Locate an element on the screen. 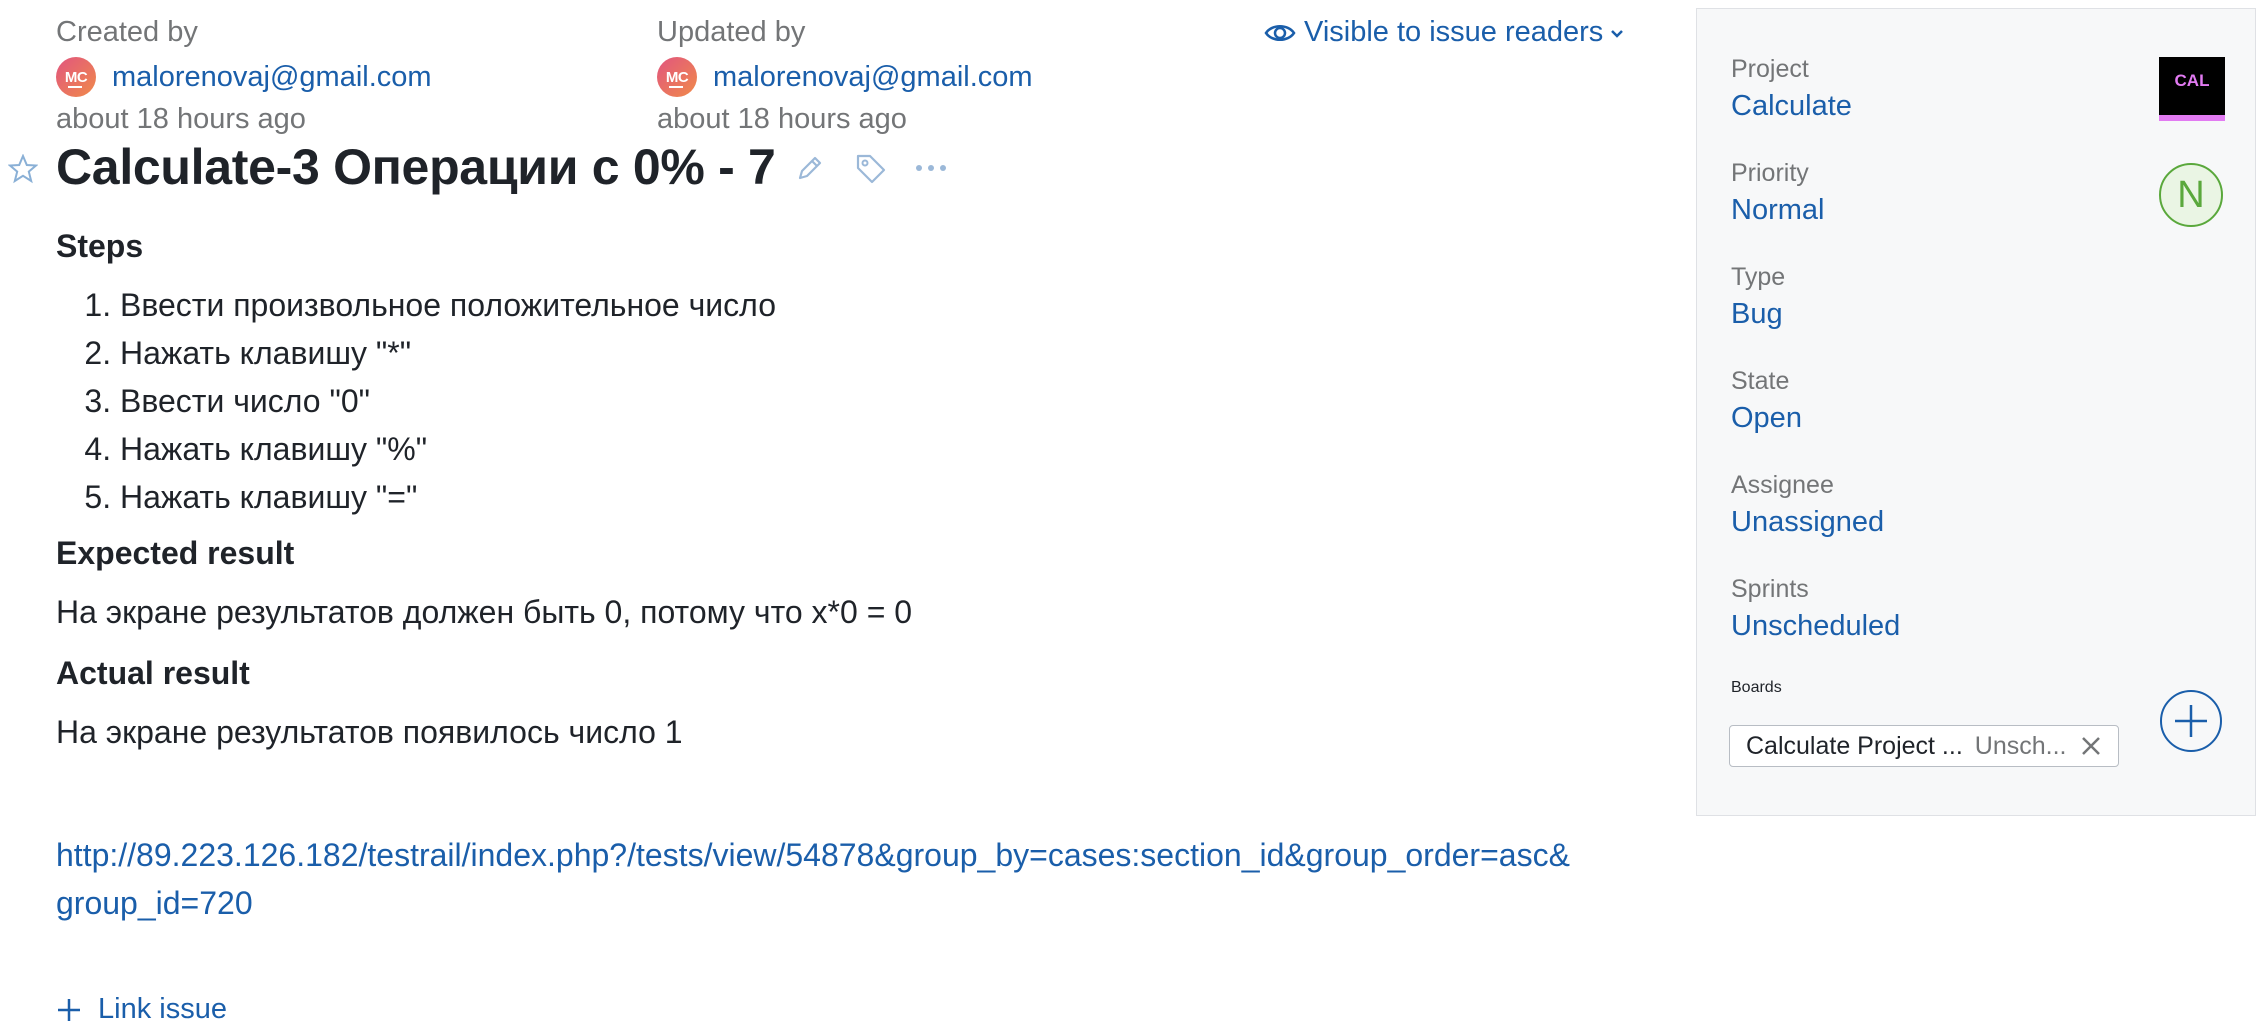 The height and width of the screenshot is (1036, 2268). testrail-link-line2: group_id=720 is located at coordinates (154, 903).